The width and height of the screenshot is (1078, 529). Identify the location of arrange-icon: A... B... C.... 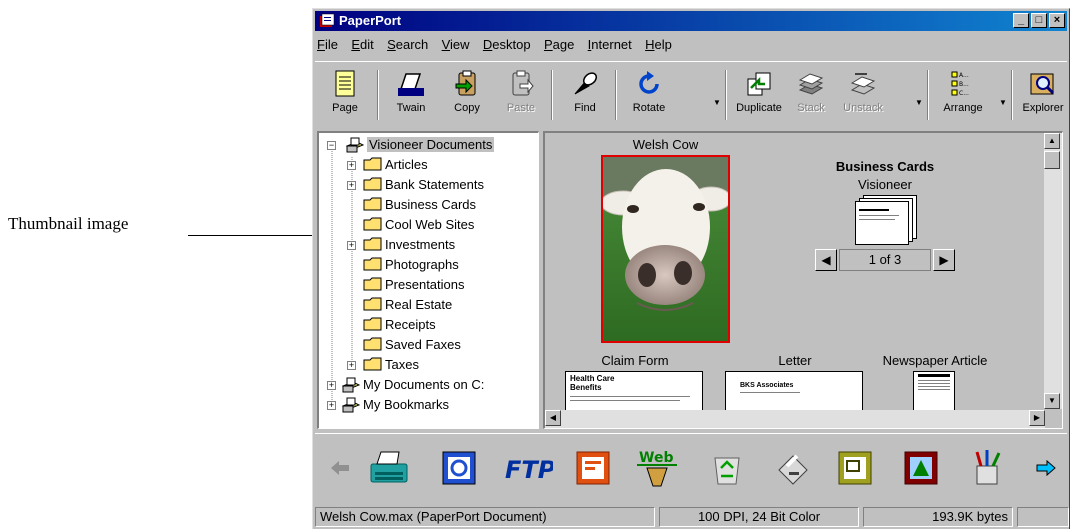
(960, 84).